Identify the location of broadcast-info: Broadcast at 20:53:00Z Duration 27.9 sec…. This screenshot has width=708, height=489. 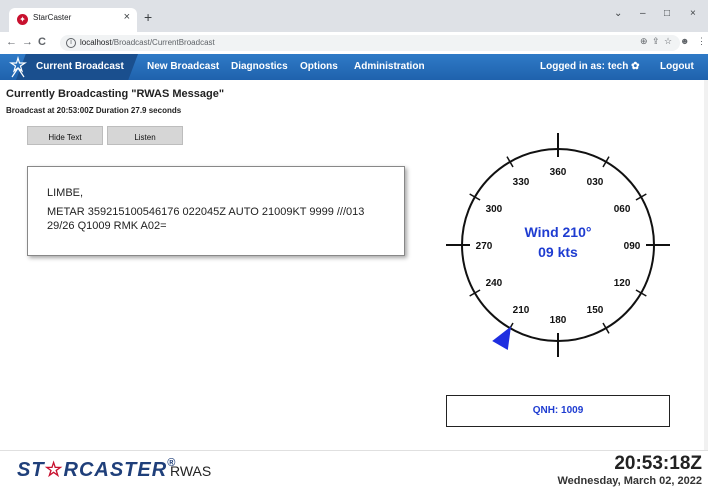
(94, 110).